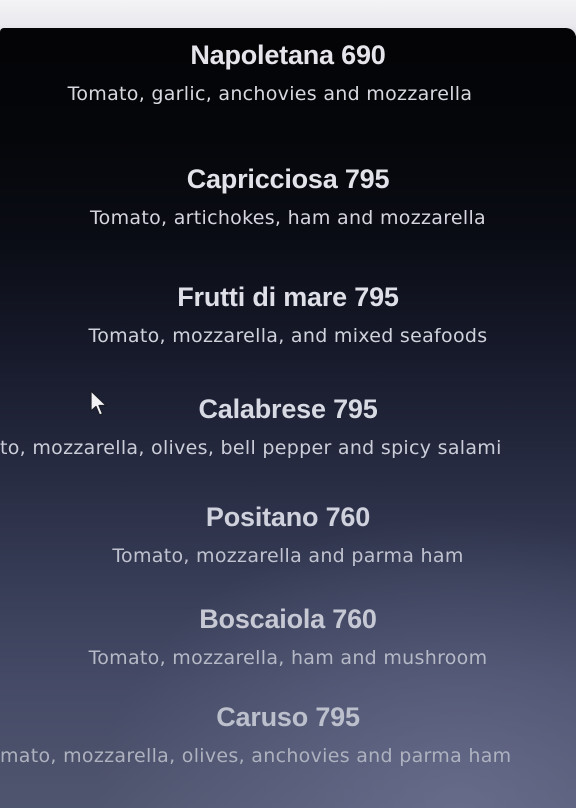 The image size is (576, 808). I want to click on menu-item-title: Frutti di mare 795, so click(288, 297).